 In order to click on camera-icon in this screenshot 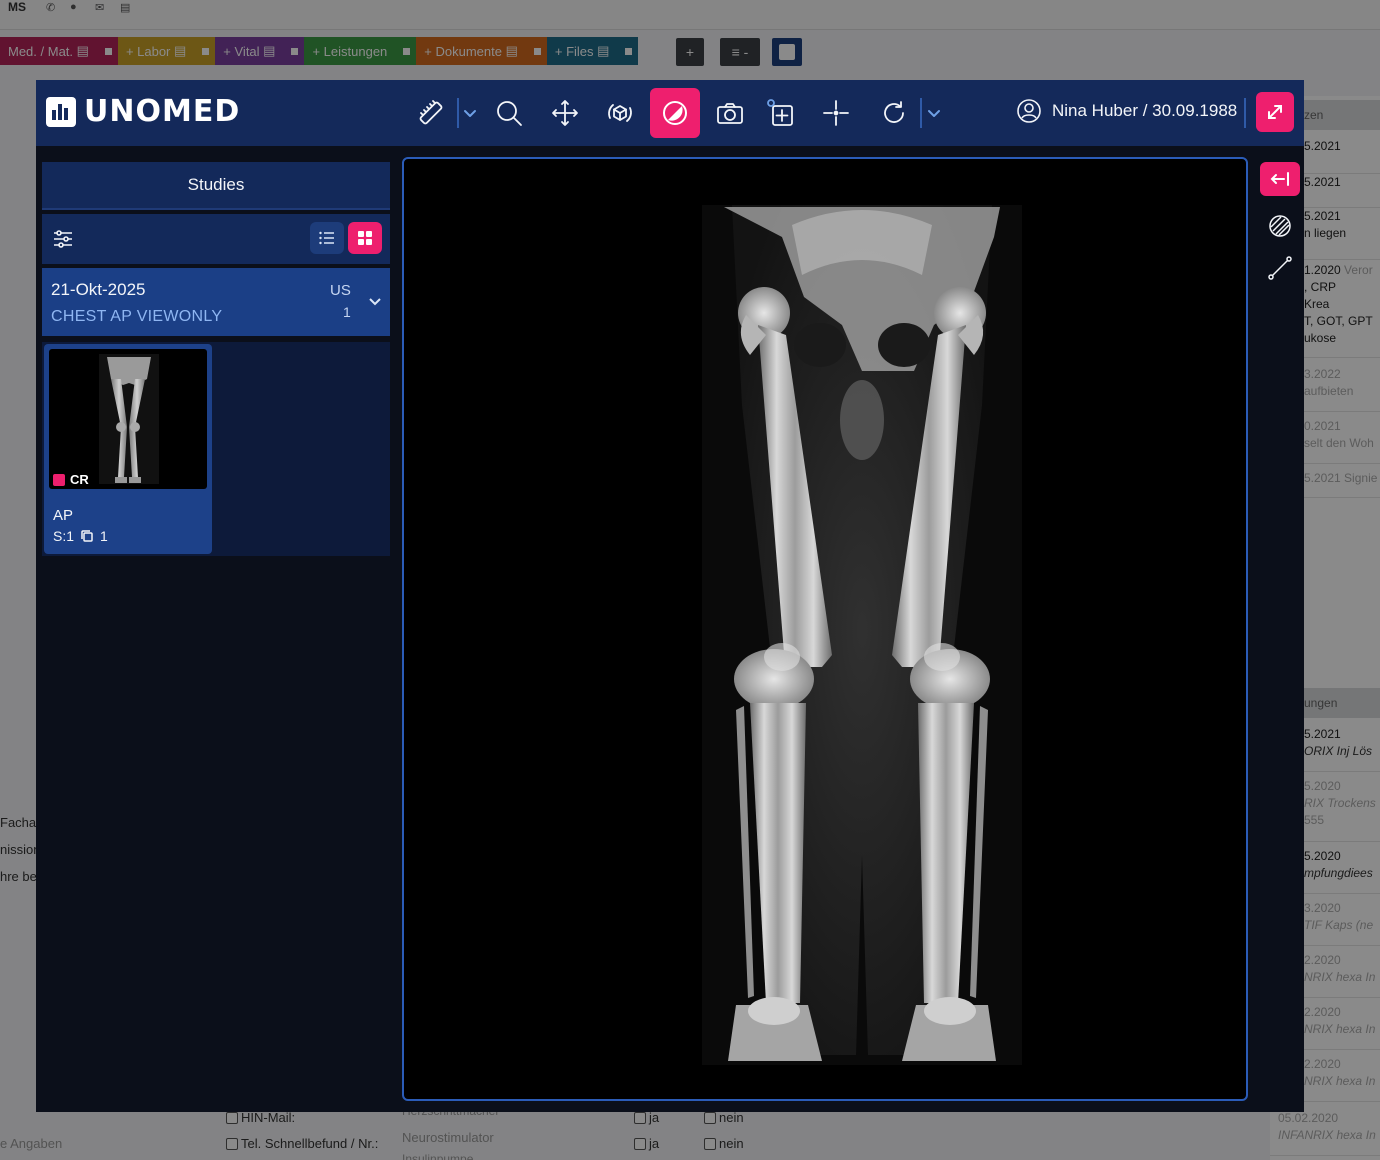, I will do `click(730, 113)`.